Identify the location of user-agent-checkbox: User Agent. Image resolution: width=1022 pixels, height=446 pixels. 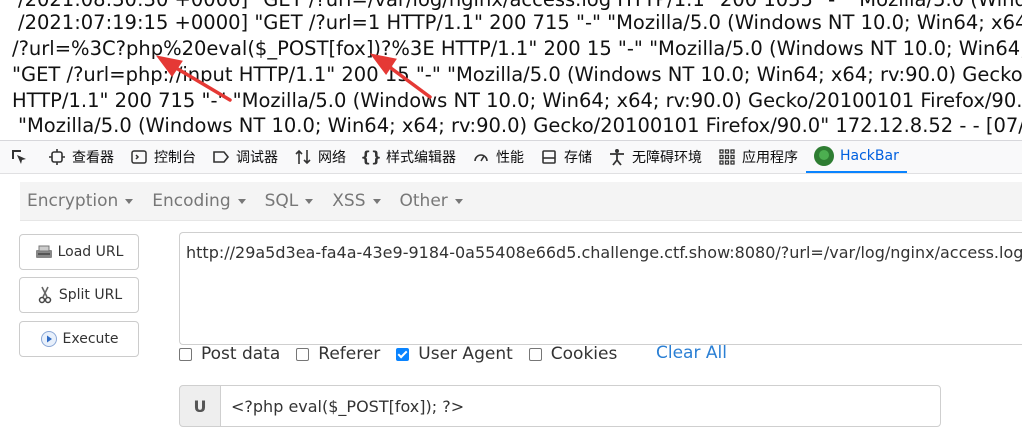
(454, 354).